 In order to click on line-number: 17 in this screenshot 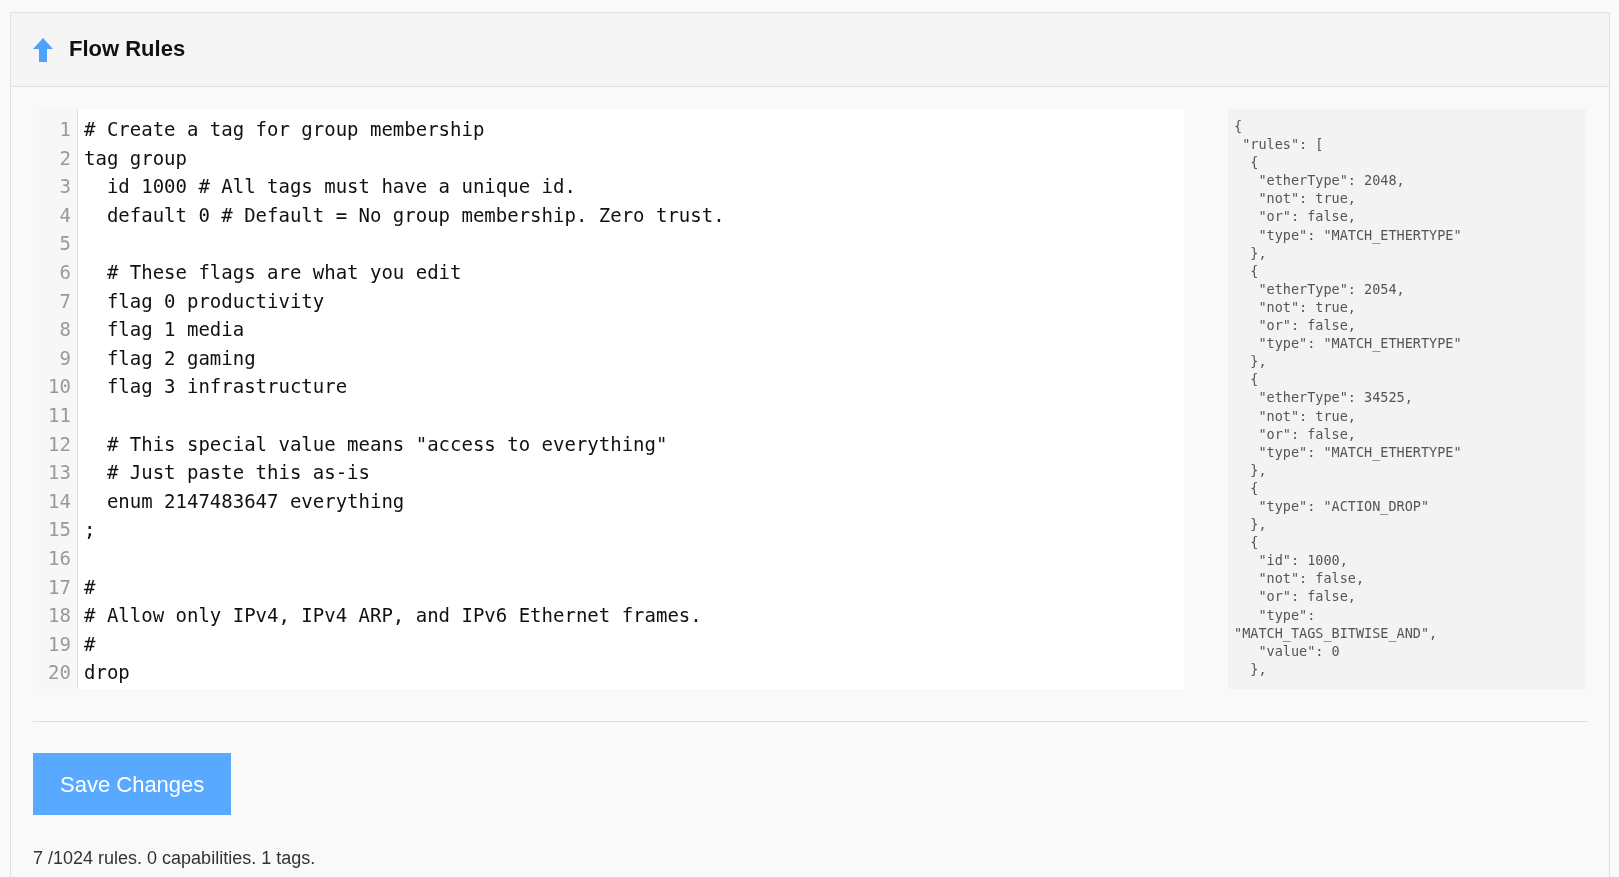, I will do `click(59, 587)`.